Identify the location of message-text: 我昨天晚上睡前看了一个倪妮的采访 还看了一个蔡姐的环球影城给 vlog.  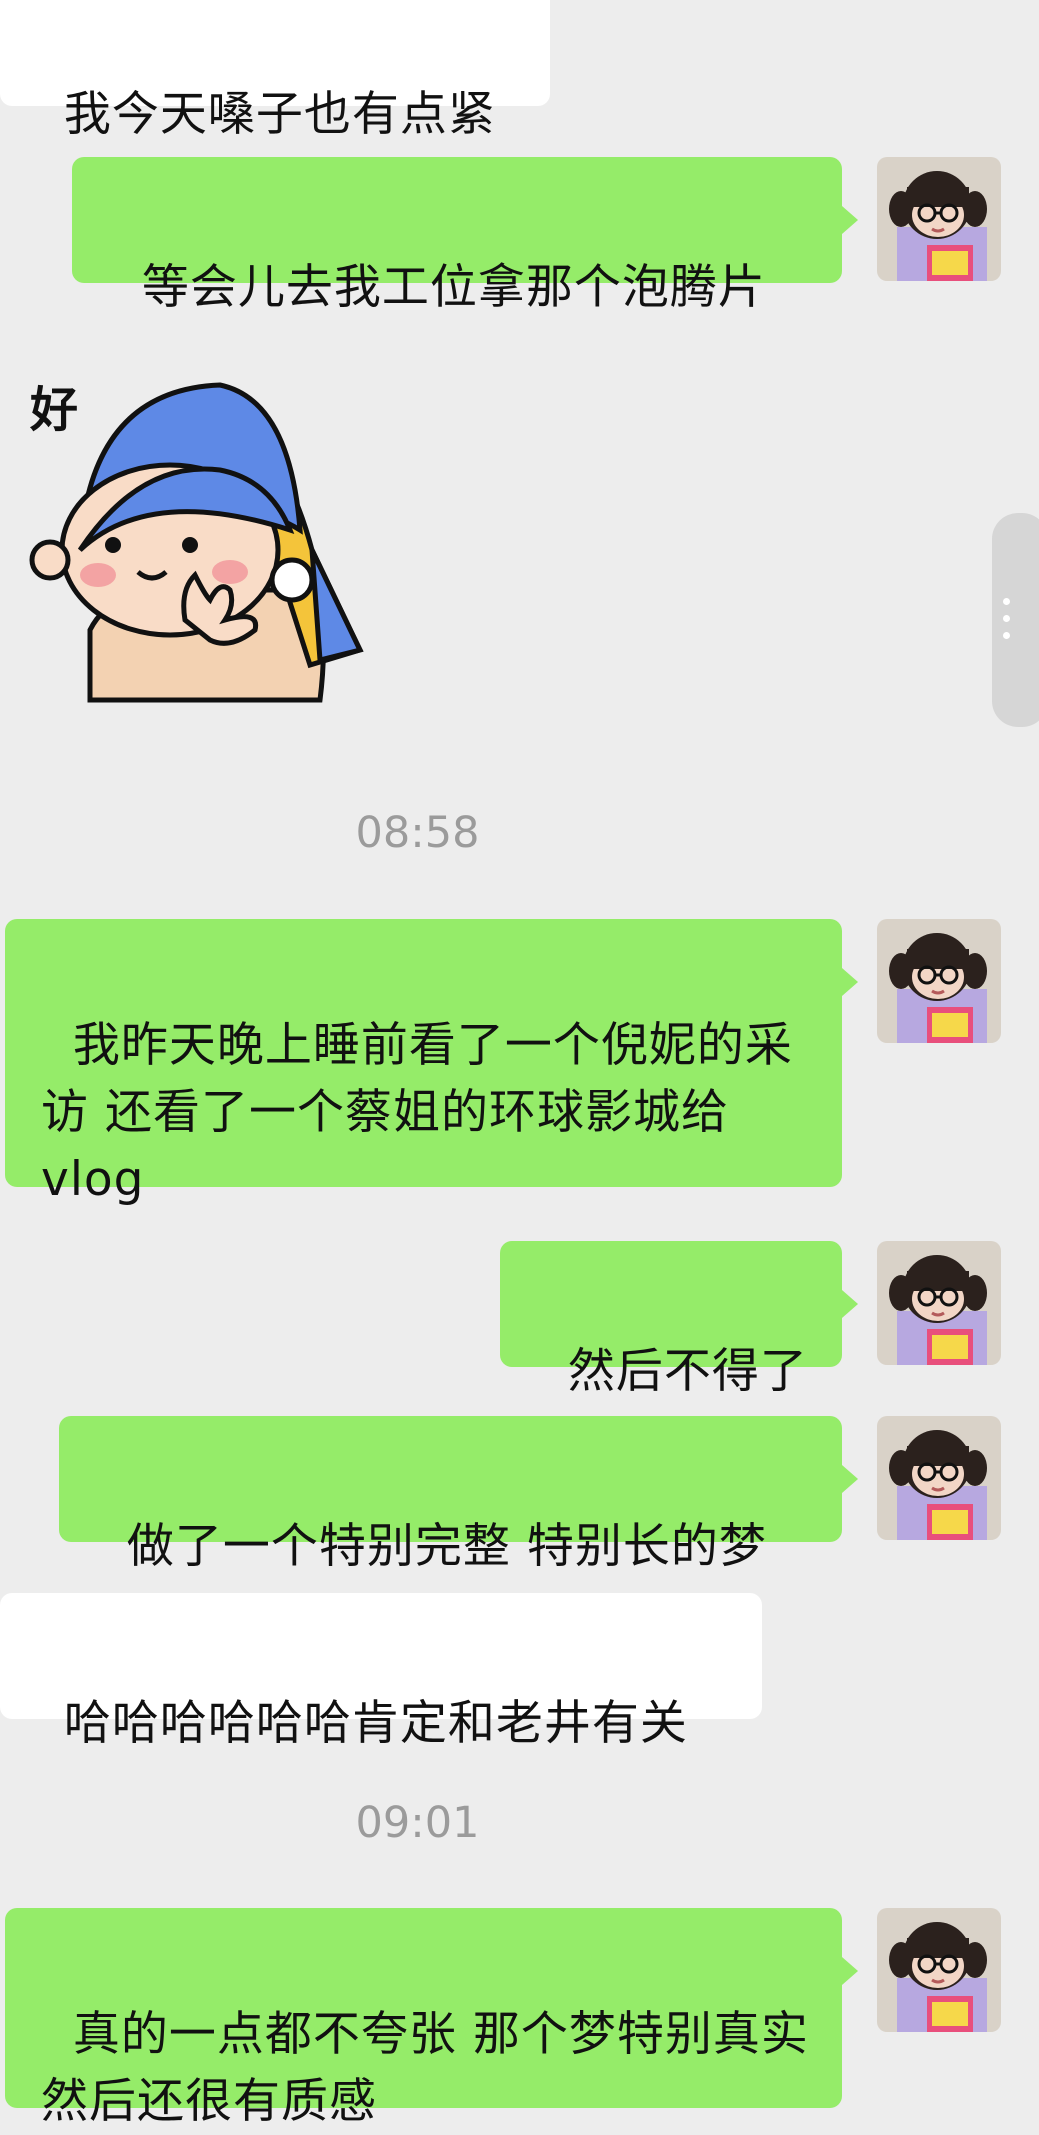
(417, 1112).